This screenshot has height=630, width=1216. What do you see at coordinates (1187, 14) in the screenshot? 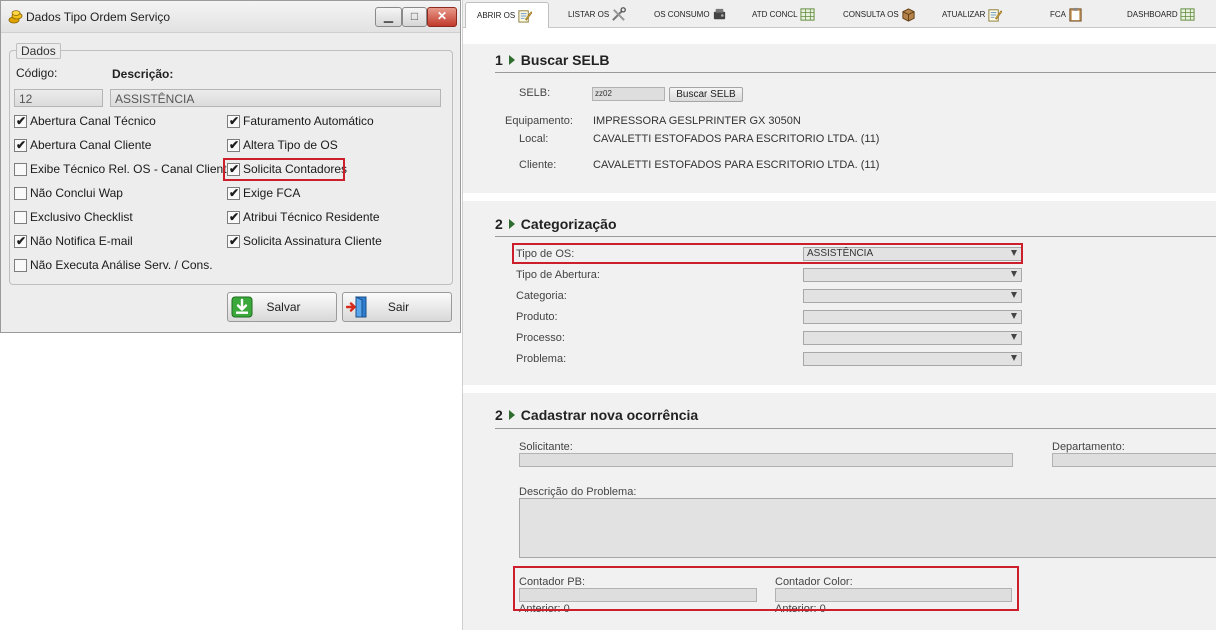
I see `spreadsheet-icon` at bounding box center [1187, 14].